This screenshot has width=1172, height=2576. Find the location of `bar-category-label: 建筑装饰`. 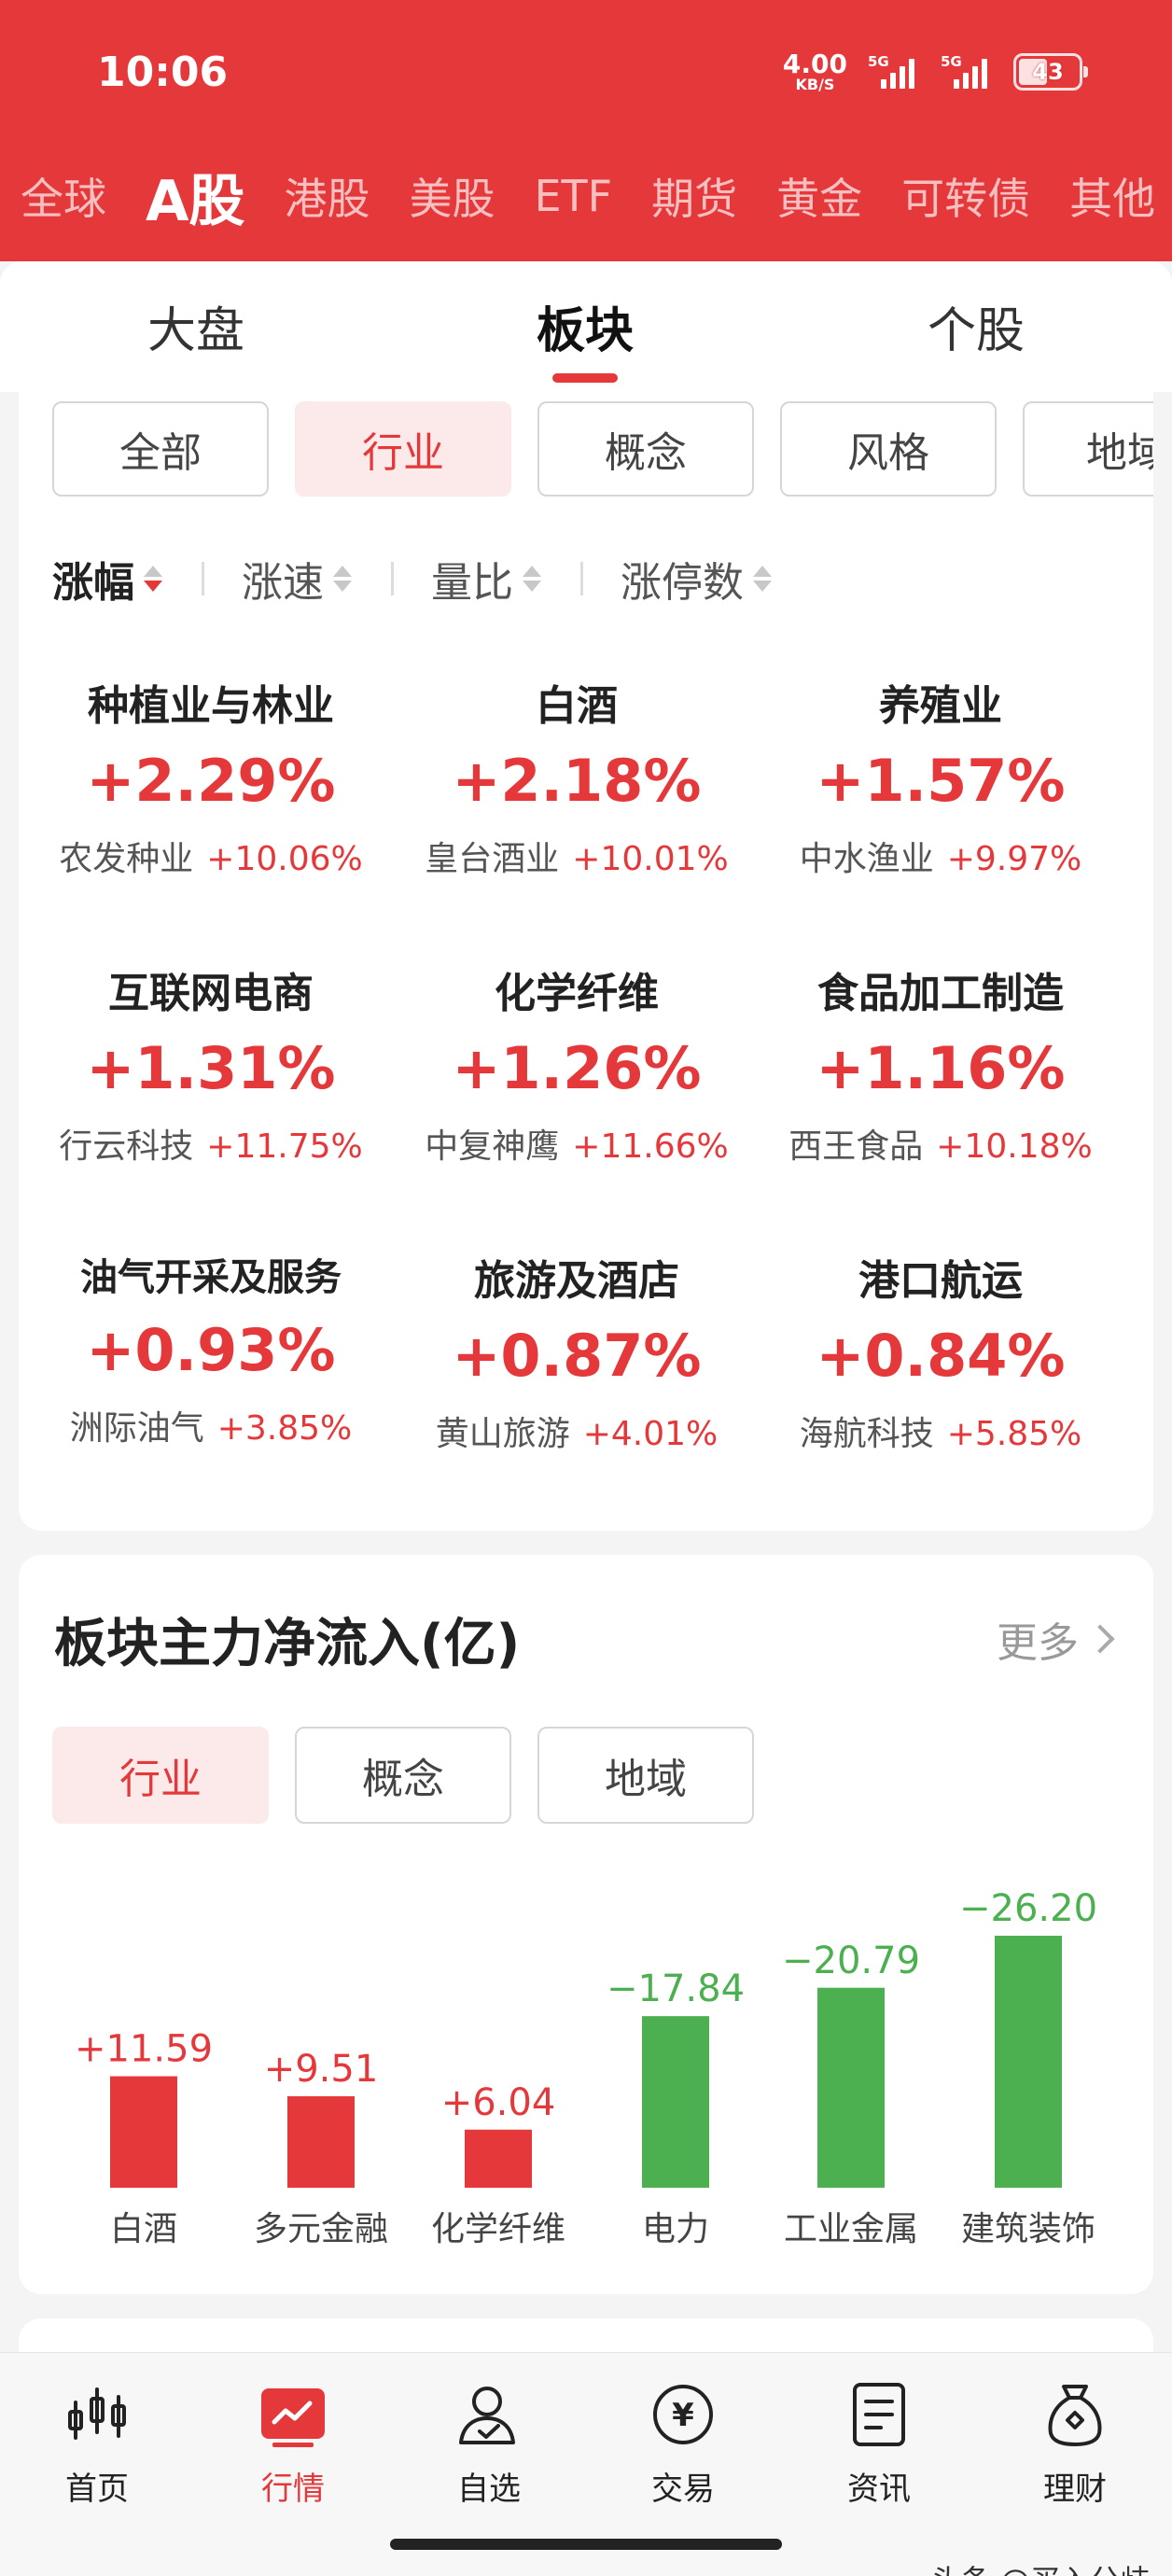

bar-category-label: 建筑装饰 is located at coordinates (1028, 2229).